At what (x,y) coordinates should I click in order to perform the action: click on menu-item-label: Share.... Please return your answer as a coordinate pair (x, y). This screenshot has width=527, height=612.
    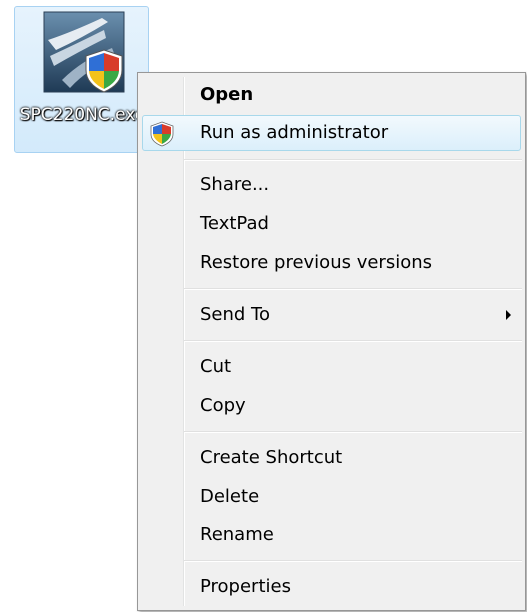
    Looking at the image, I should click on (235, 184).